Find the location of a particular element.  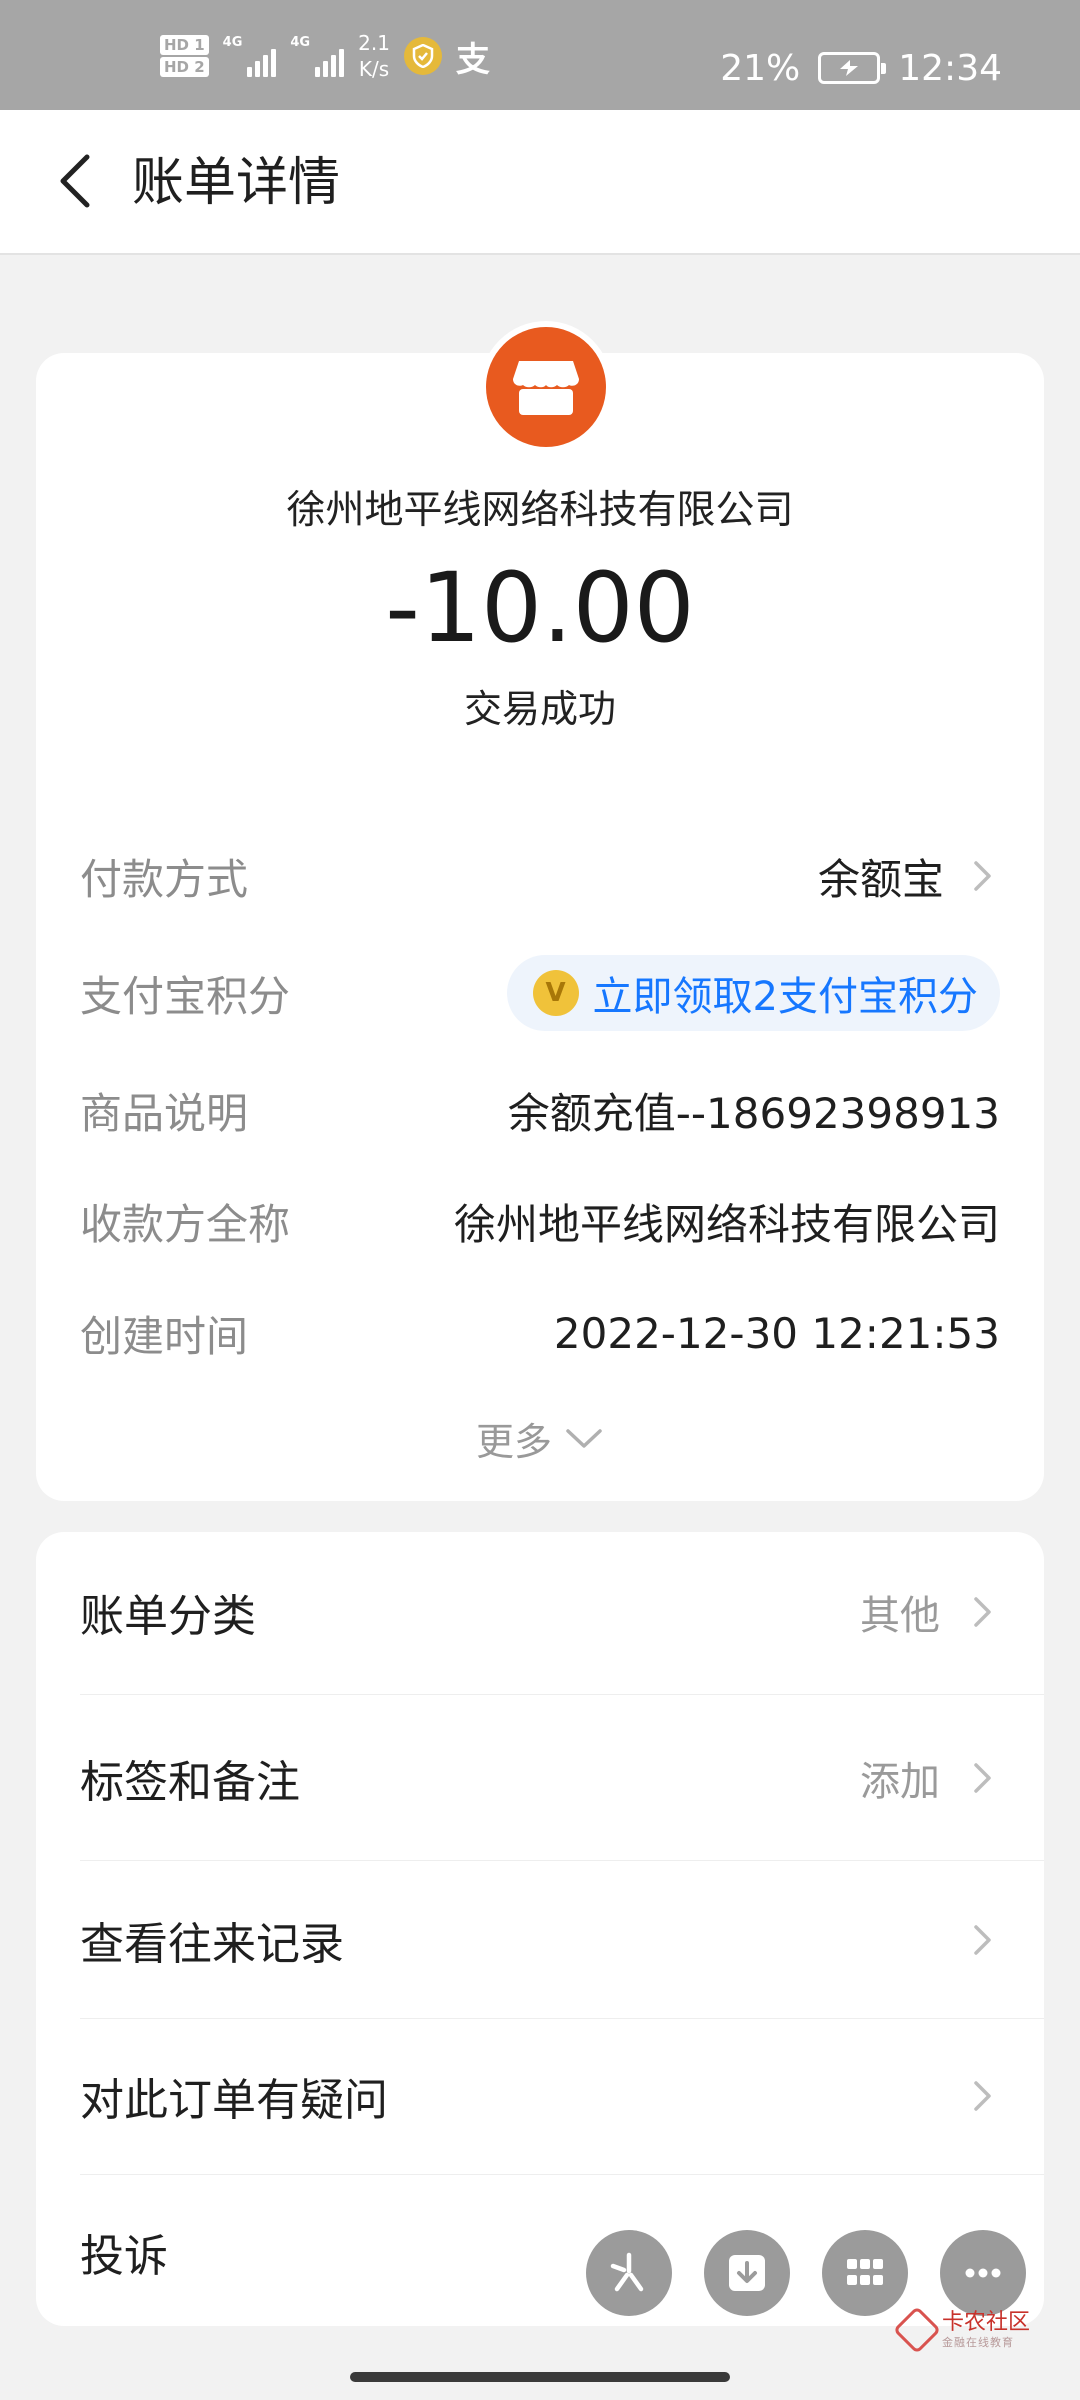

tags-notes-label: 标签和备注 is located at coordinates (190, 1782).